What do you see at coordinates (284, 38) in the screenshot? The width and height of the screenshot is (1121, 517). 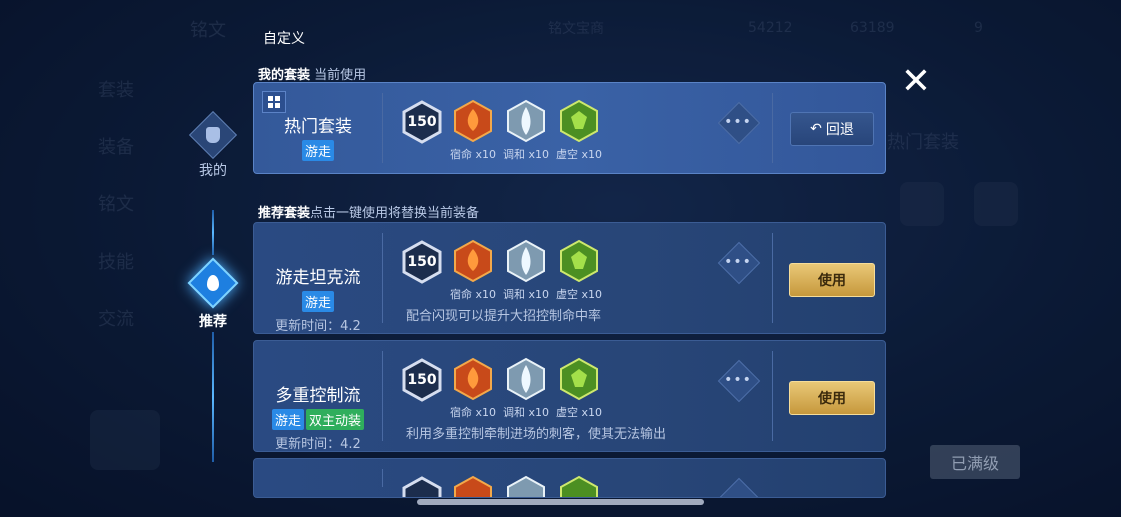 I see `tab-custom: 自定义` at bounding box center [284, 38].